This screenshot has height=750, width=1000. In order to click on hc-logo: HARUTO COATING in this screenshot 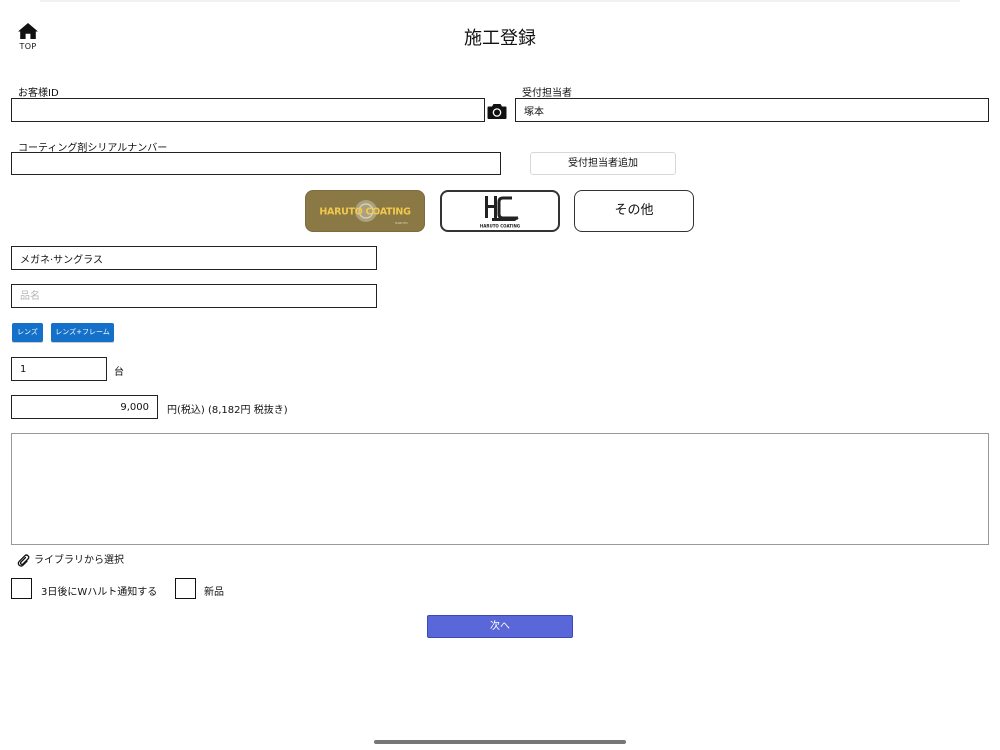, I will do `click(500, 212)`.